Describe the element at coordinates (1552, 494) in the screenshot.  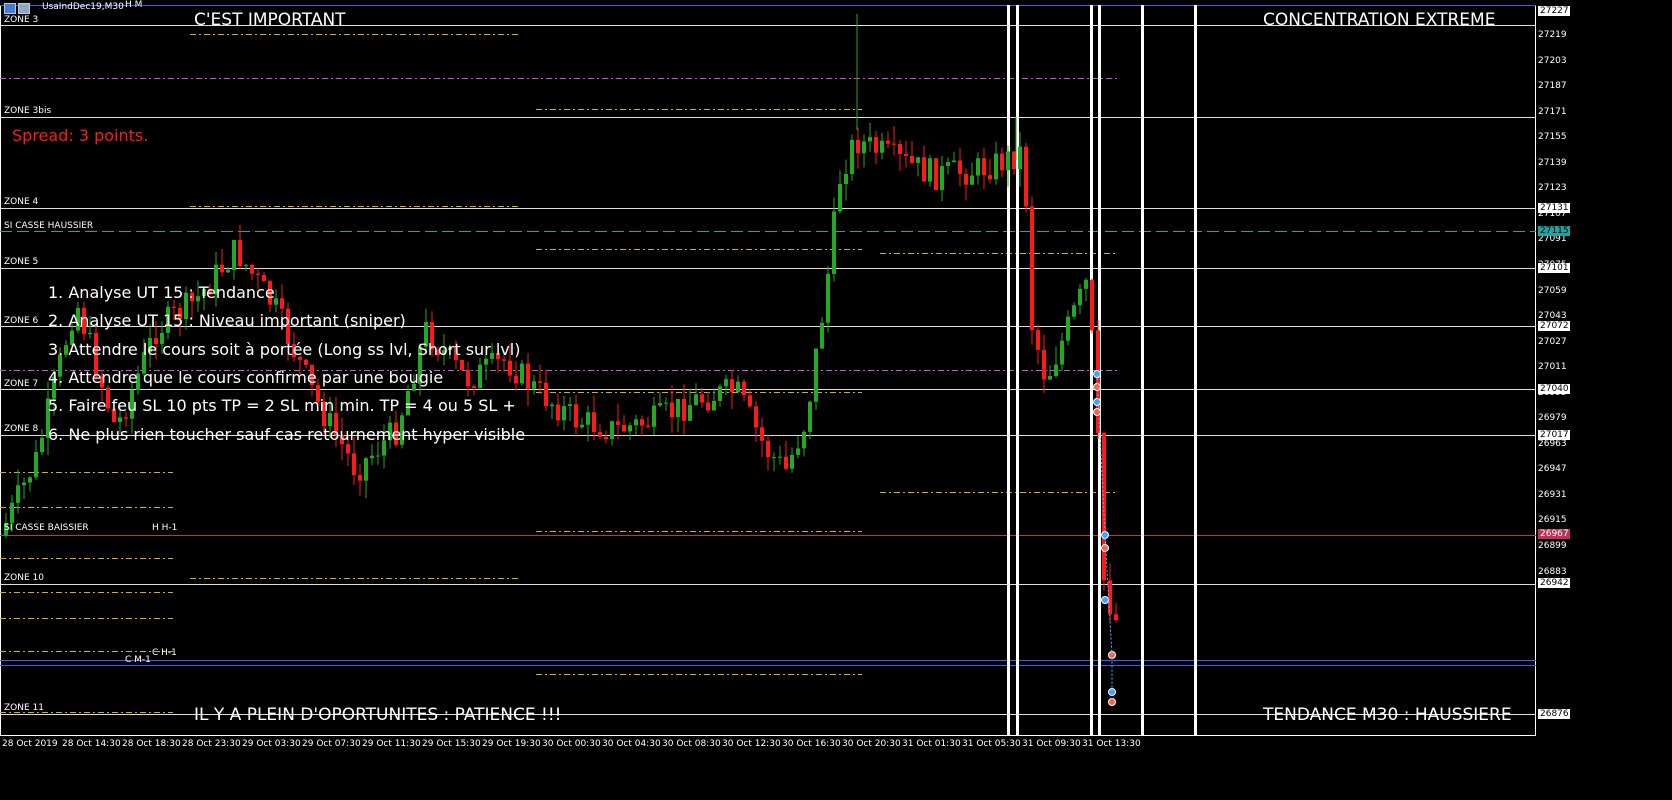
I see `price-axis-label: 26931` at that location.